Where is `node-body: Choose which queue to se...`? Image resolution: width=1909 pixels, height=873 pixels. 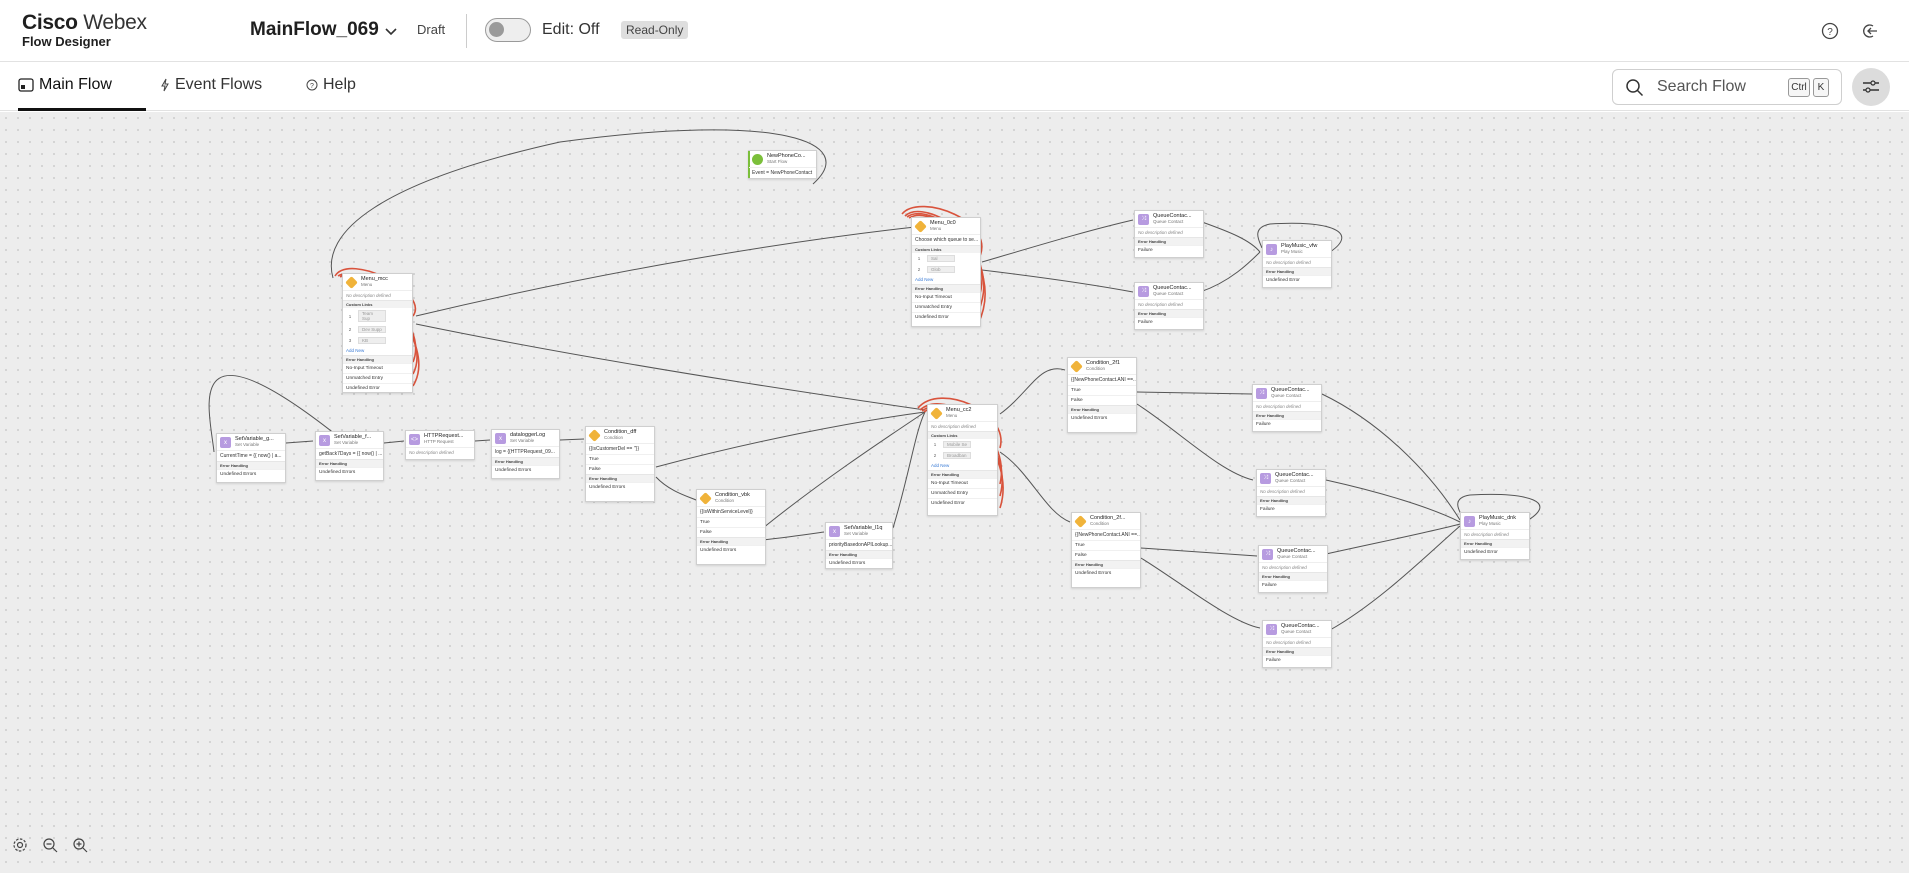 node-body: Choose which queue to se... is located at coordinates (947, 240).